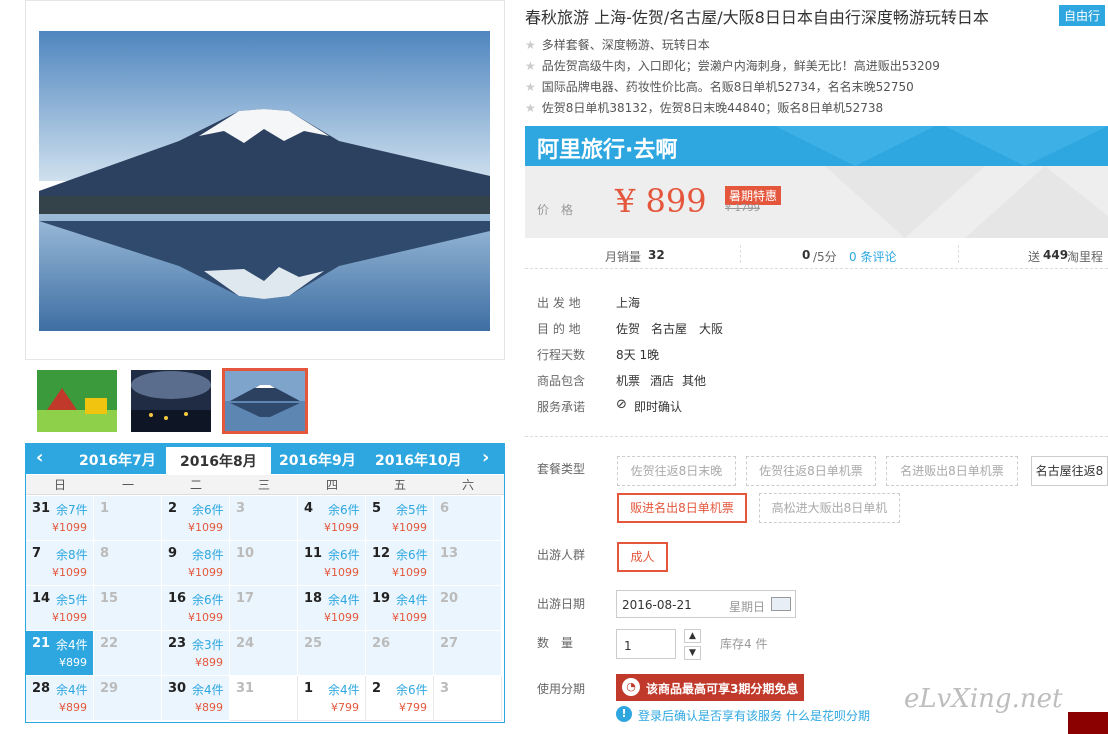  What do you see at coordinates (208, 645) in the screenshot?
I see `day-stock: 余3件` at bounding box center [208, 645].